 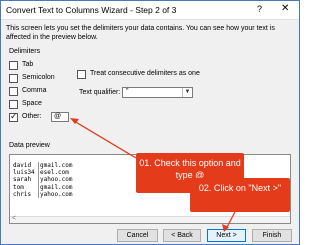 I want to click on text-qualifier-label: Text qualifier:, so click(x=100, y=92).